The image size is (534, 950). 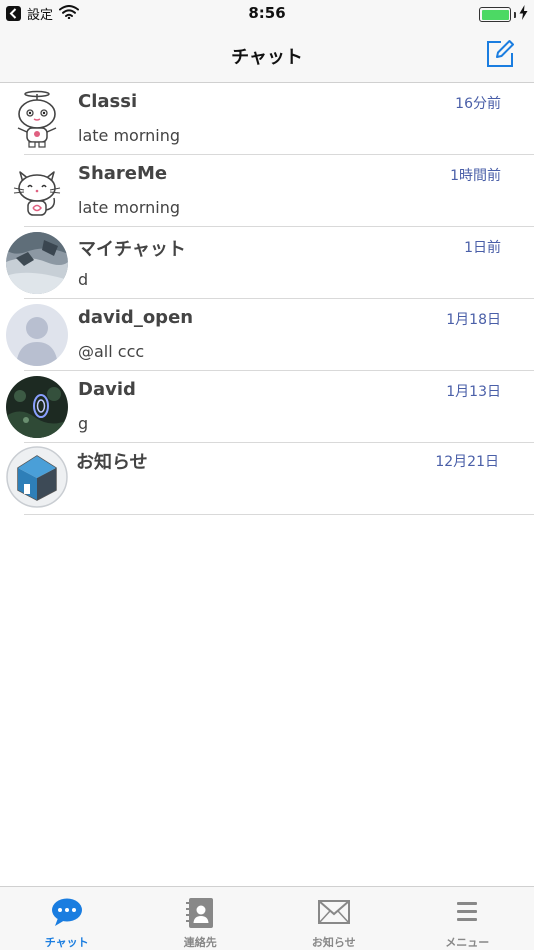 What do you see at coordinates (37, 335) in the screenshot?
I see `default-person-icon` at bounding box center [37, 335].